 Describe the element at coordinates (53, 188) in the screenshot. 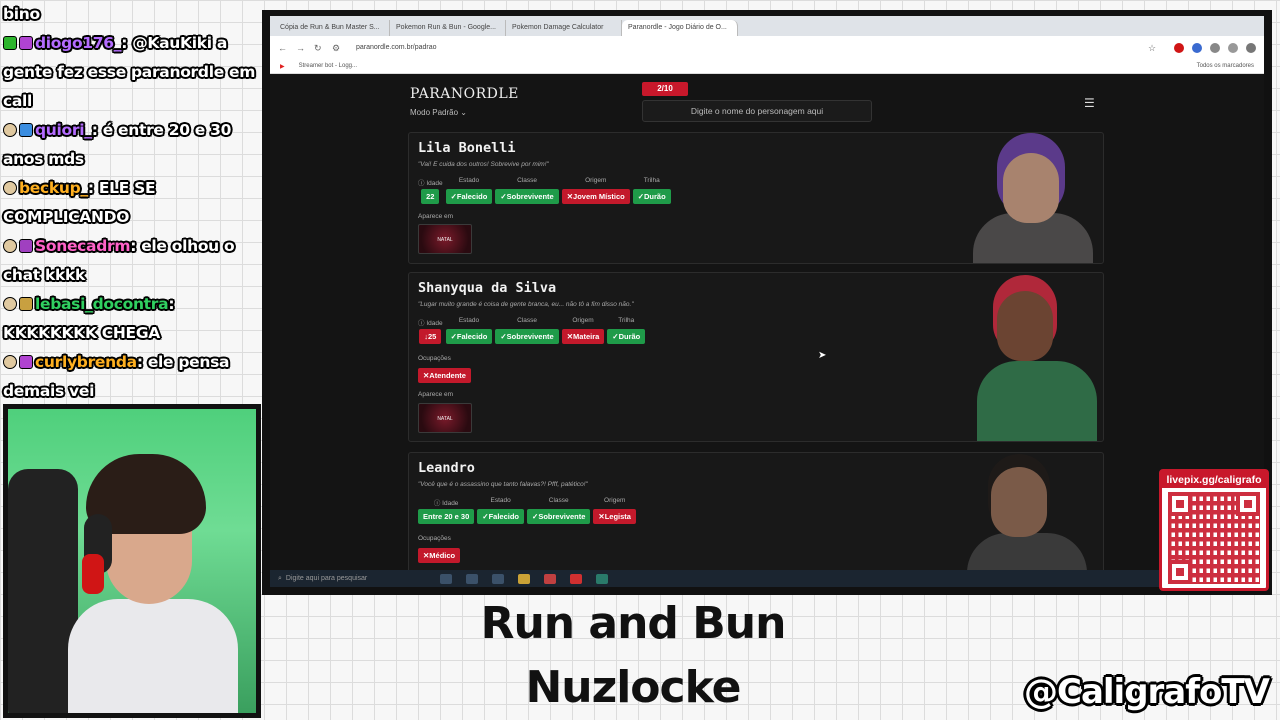

I see `chat-username: beckup_` at that location.